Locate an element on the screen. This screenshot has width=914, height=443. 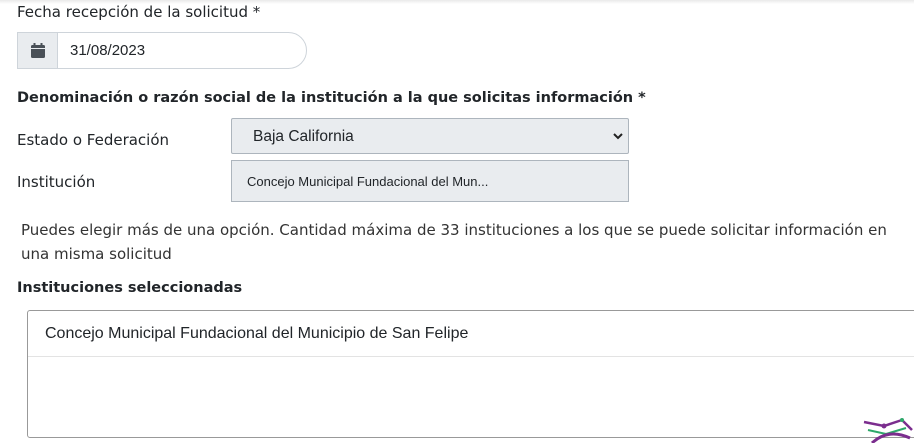
date-picker: 31/08/2023 is located at coordinates (162, 50).